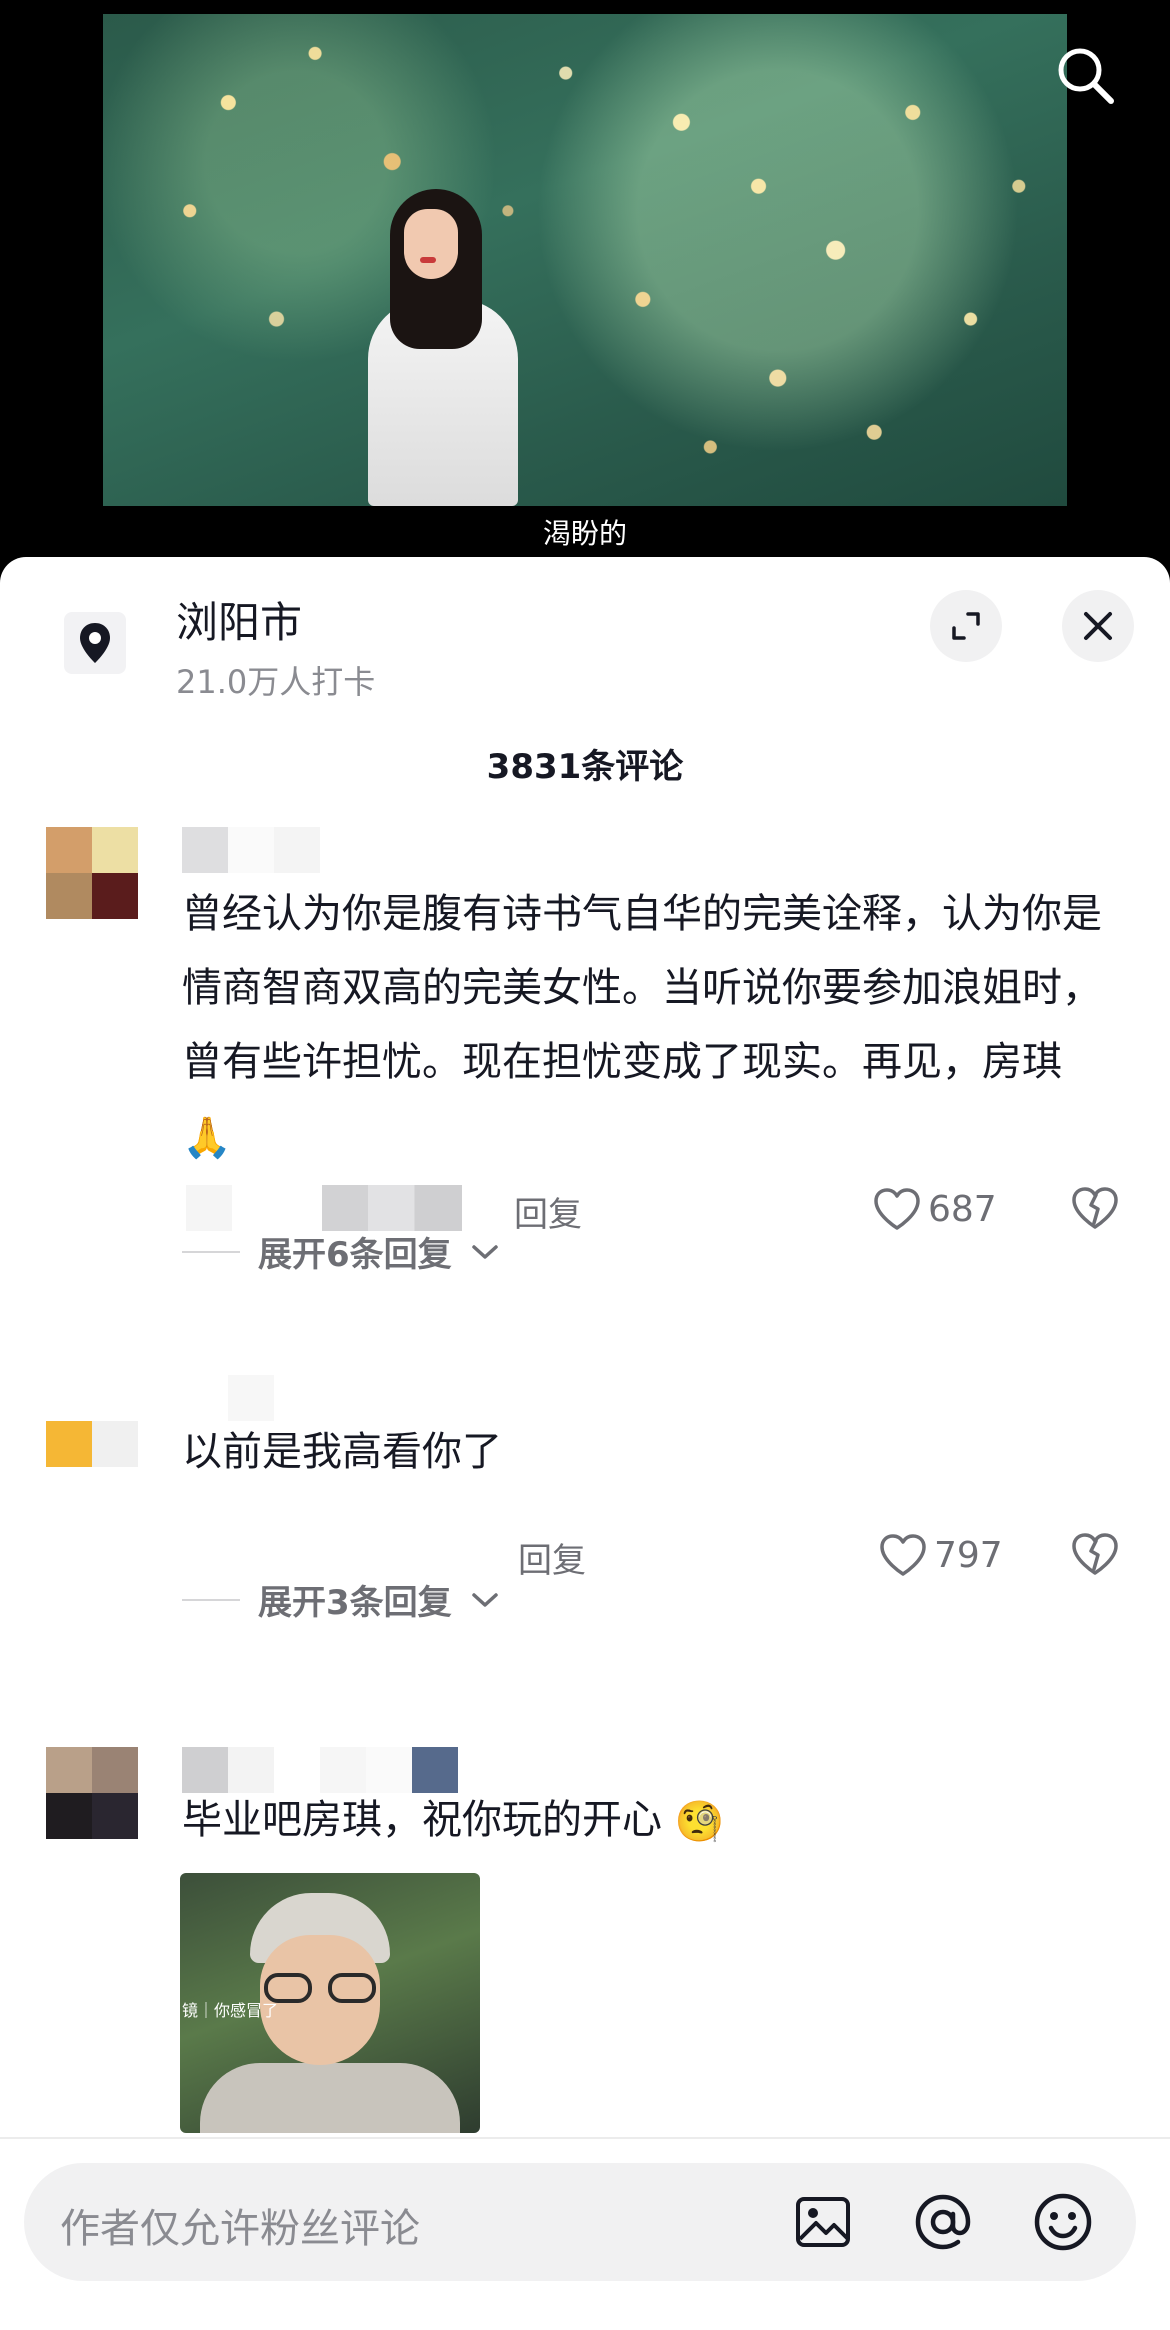  What do you see at coordinates (355, 1603) in the screenshot?
I see `expand-replies-label: 展开3条回复` at bounding box center [355, 1603].